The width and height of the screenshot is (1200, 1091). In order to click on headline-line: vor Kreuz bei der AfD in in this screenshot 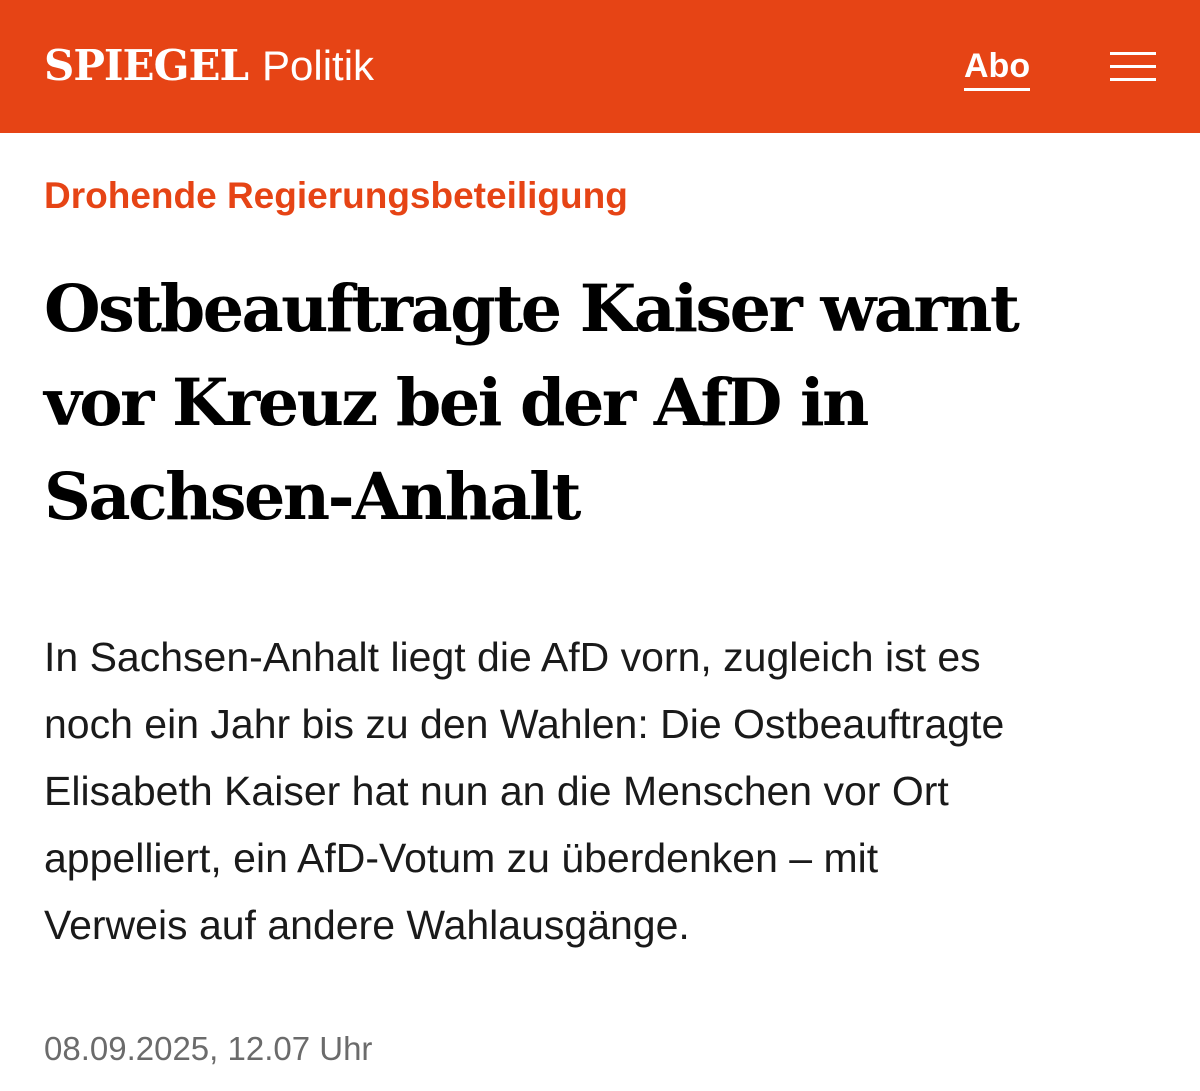, I will do `click(456, 403)`.